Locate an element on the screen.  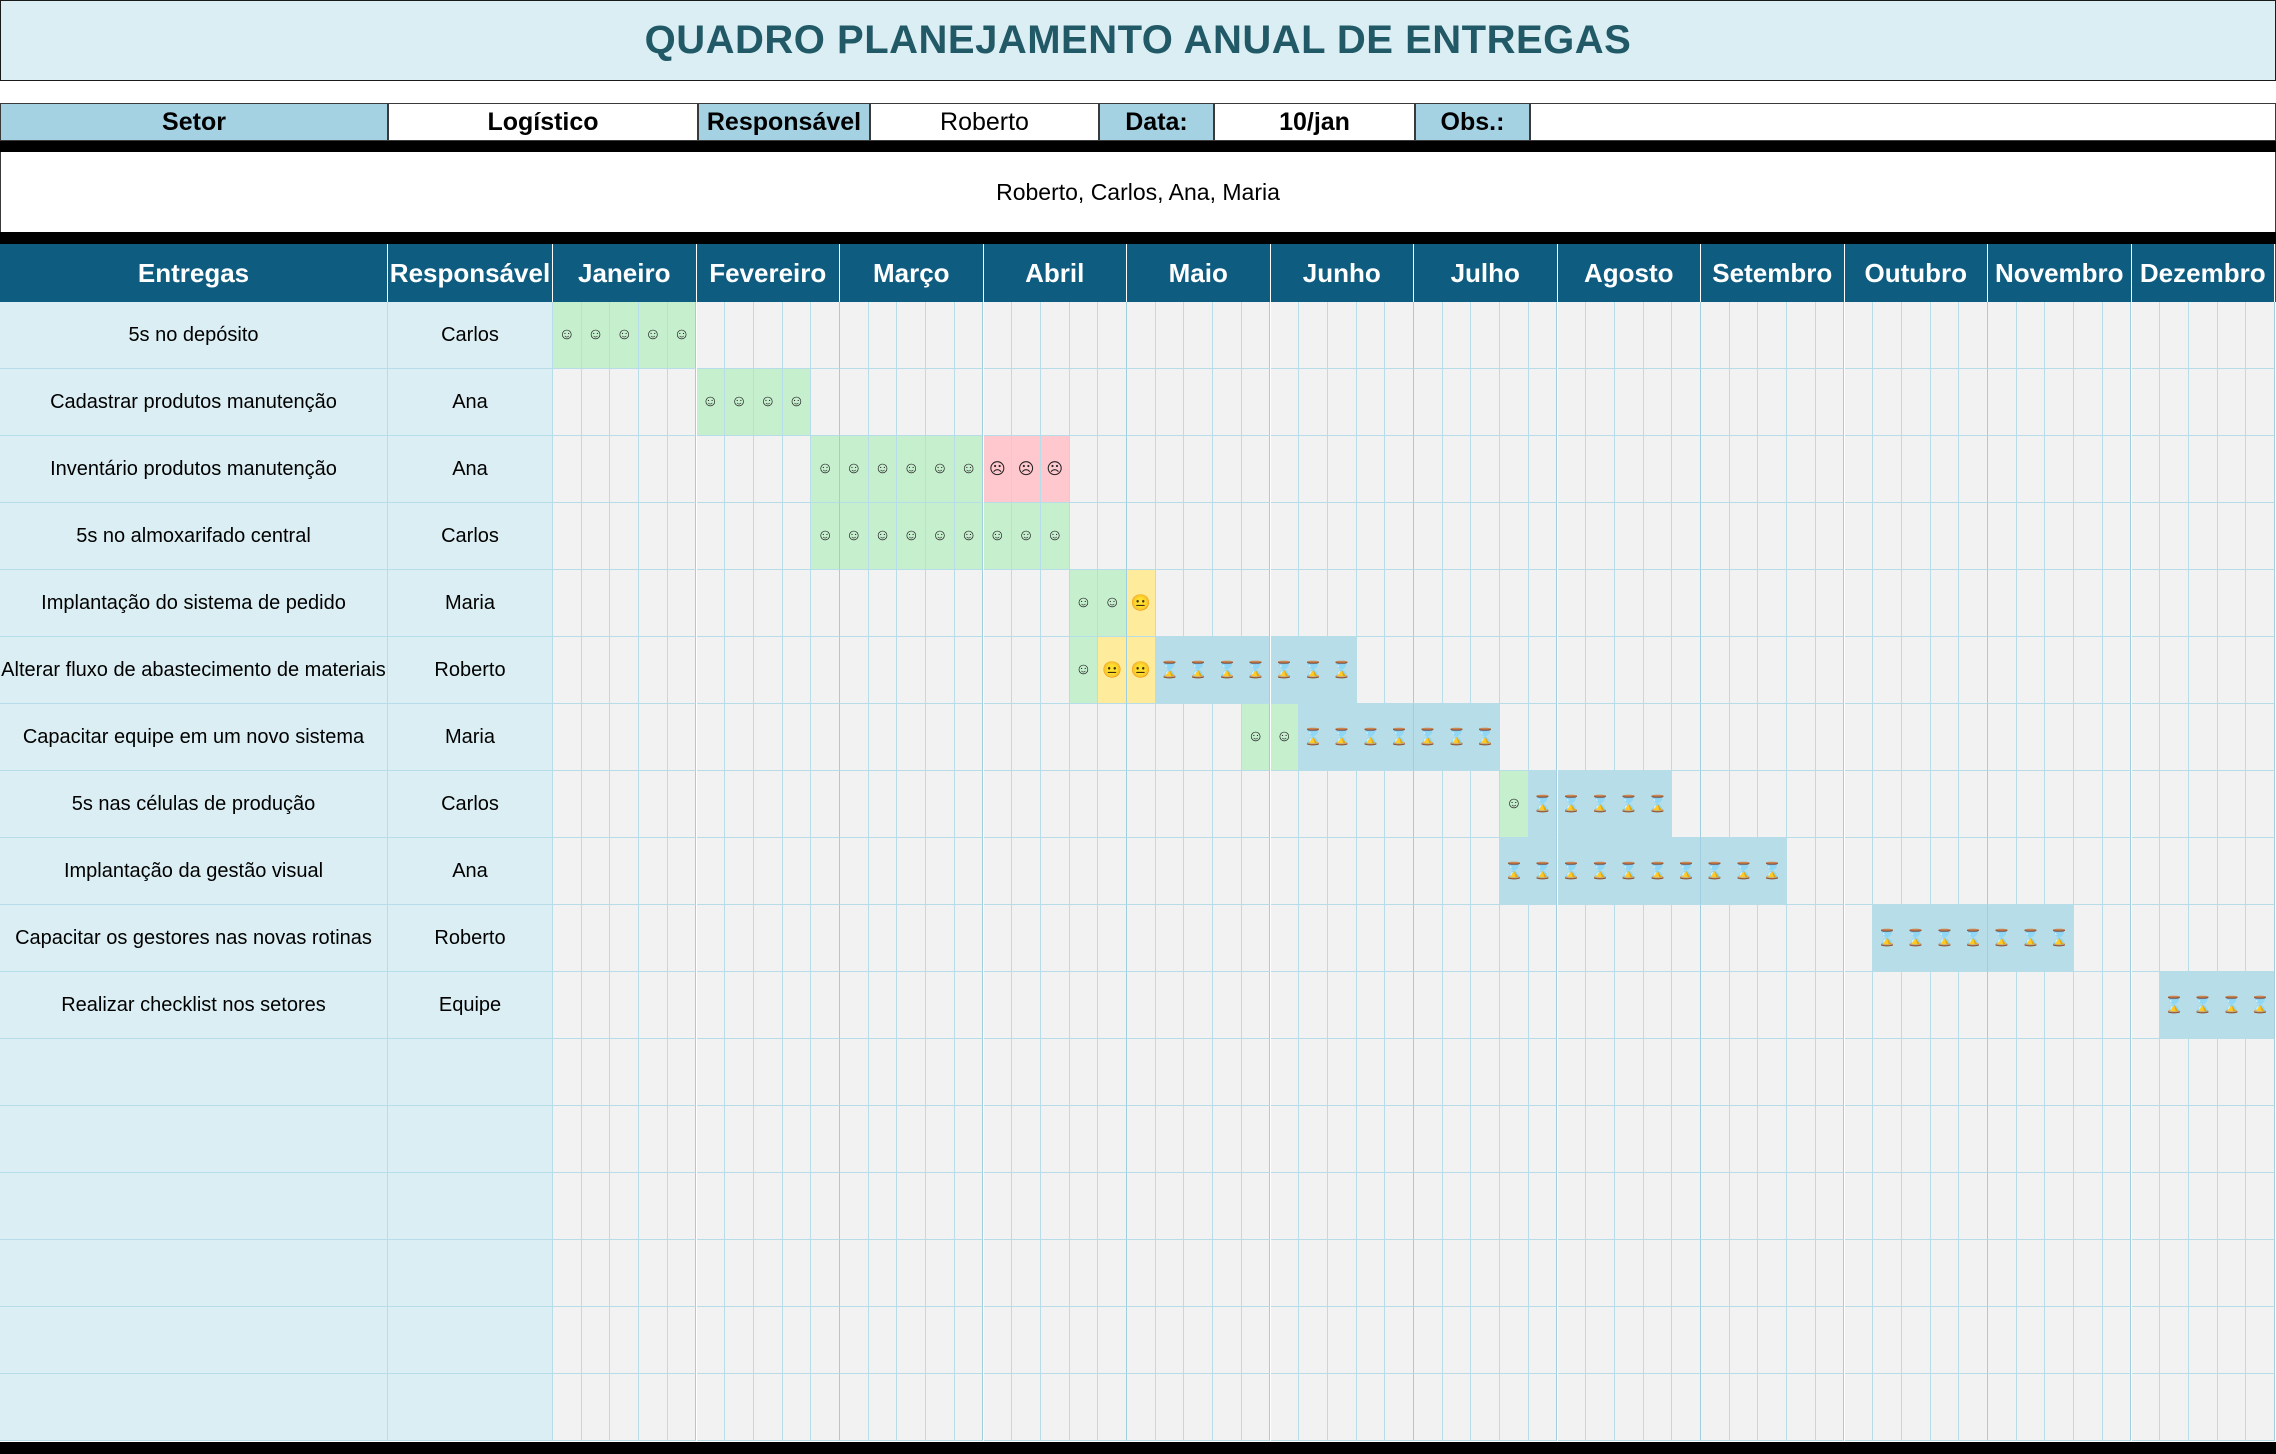
responsavel-cell is located at coordinates (470, 1206).